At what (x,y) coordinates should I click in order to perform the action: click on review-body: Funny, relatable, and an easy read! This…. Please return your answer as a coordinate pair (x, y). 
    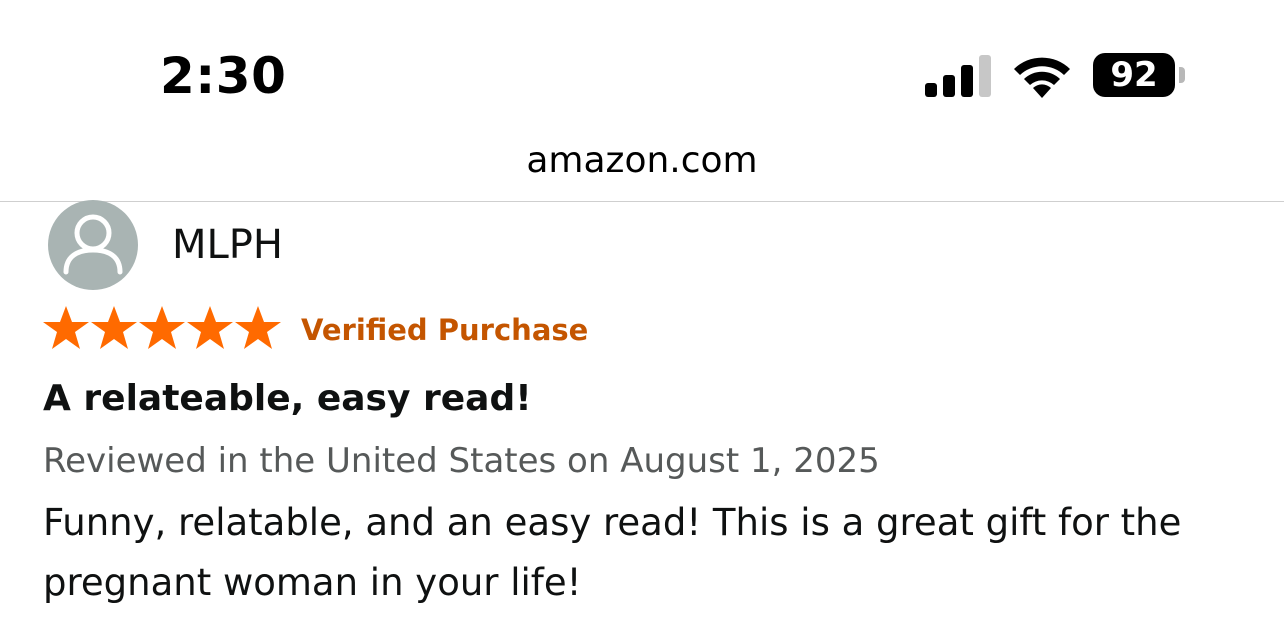
    Looking at the image, I should click on (612, 552).